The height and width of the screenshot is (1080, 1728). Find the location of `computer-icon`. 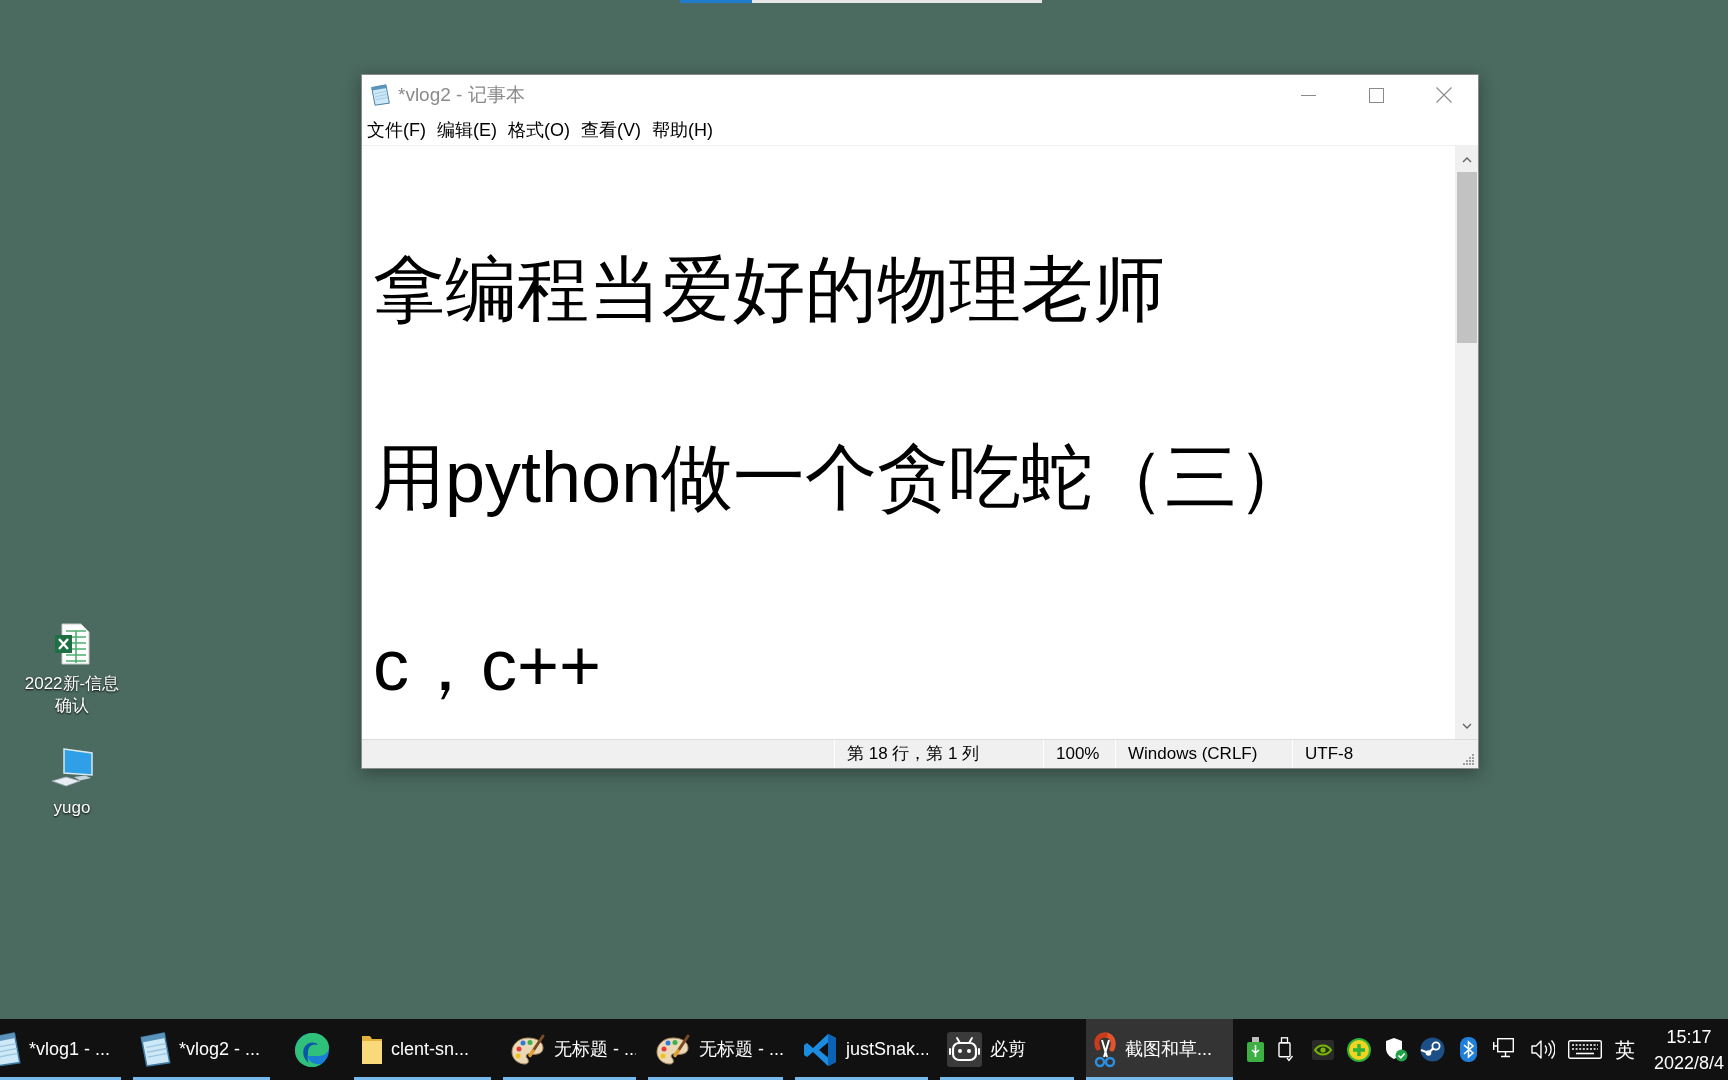

computer-icon is located at coordinates (72, 768).